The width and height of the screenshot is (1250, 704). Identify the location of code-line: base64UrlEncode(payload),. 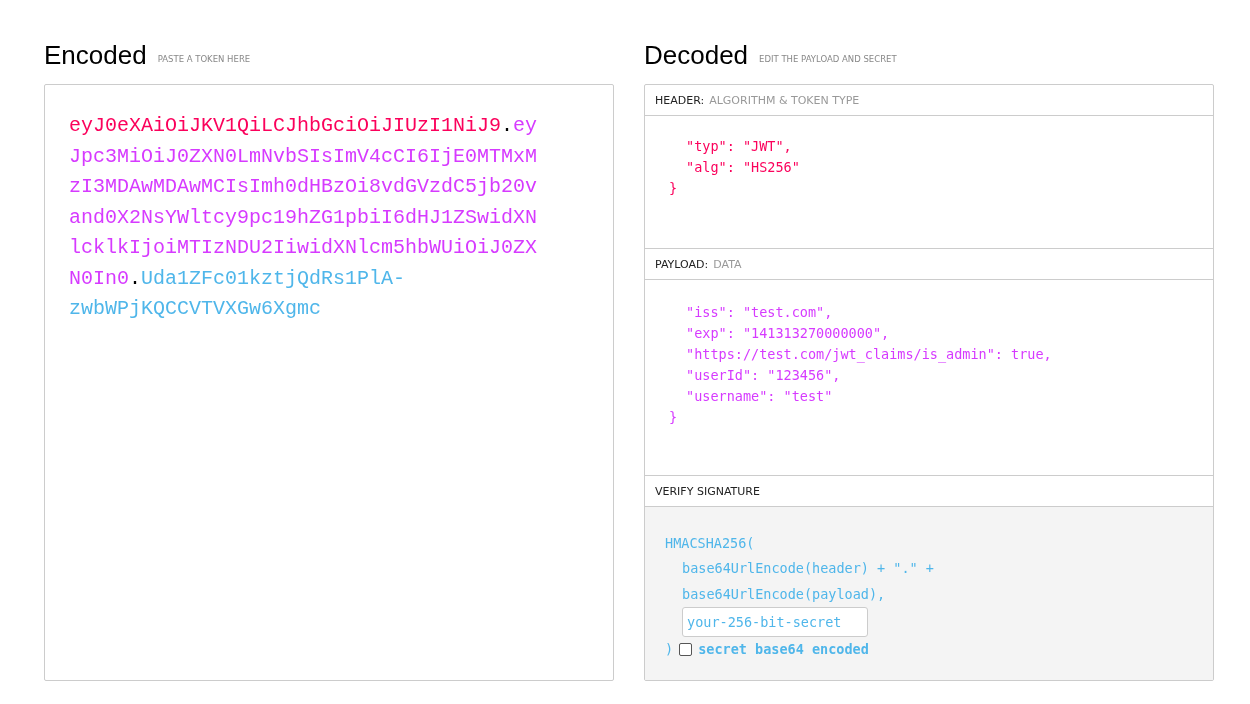
(784, 594).